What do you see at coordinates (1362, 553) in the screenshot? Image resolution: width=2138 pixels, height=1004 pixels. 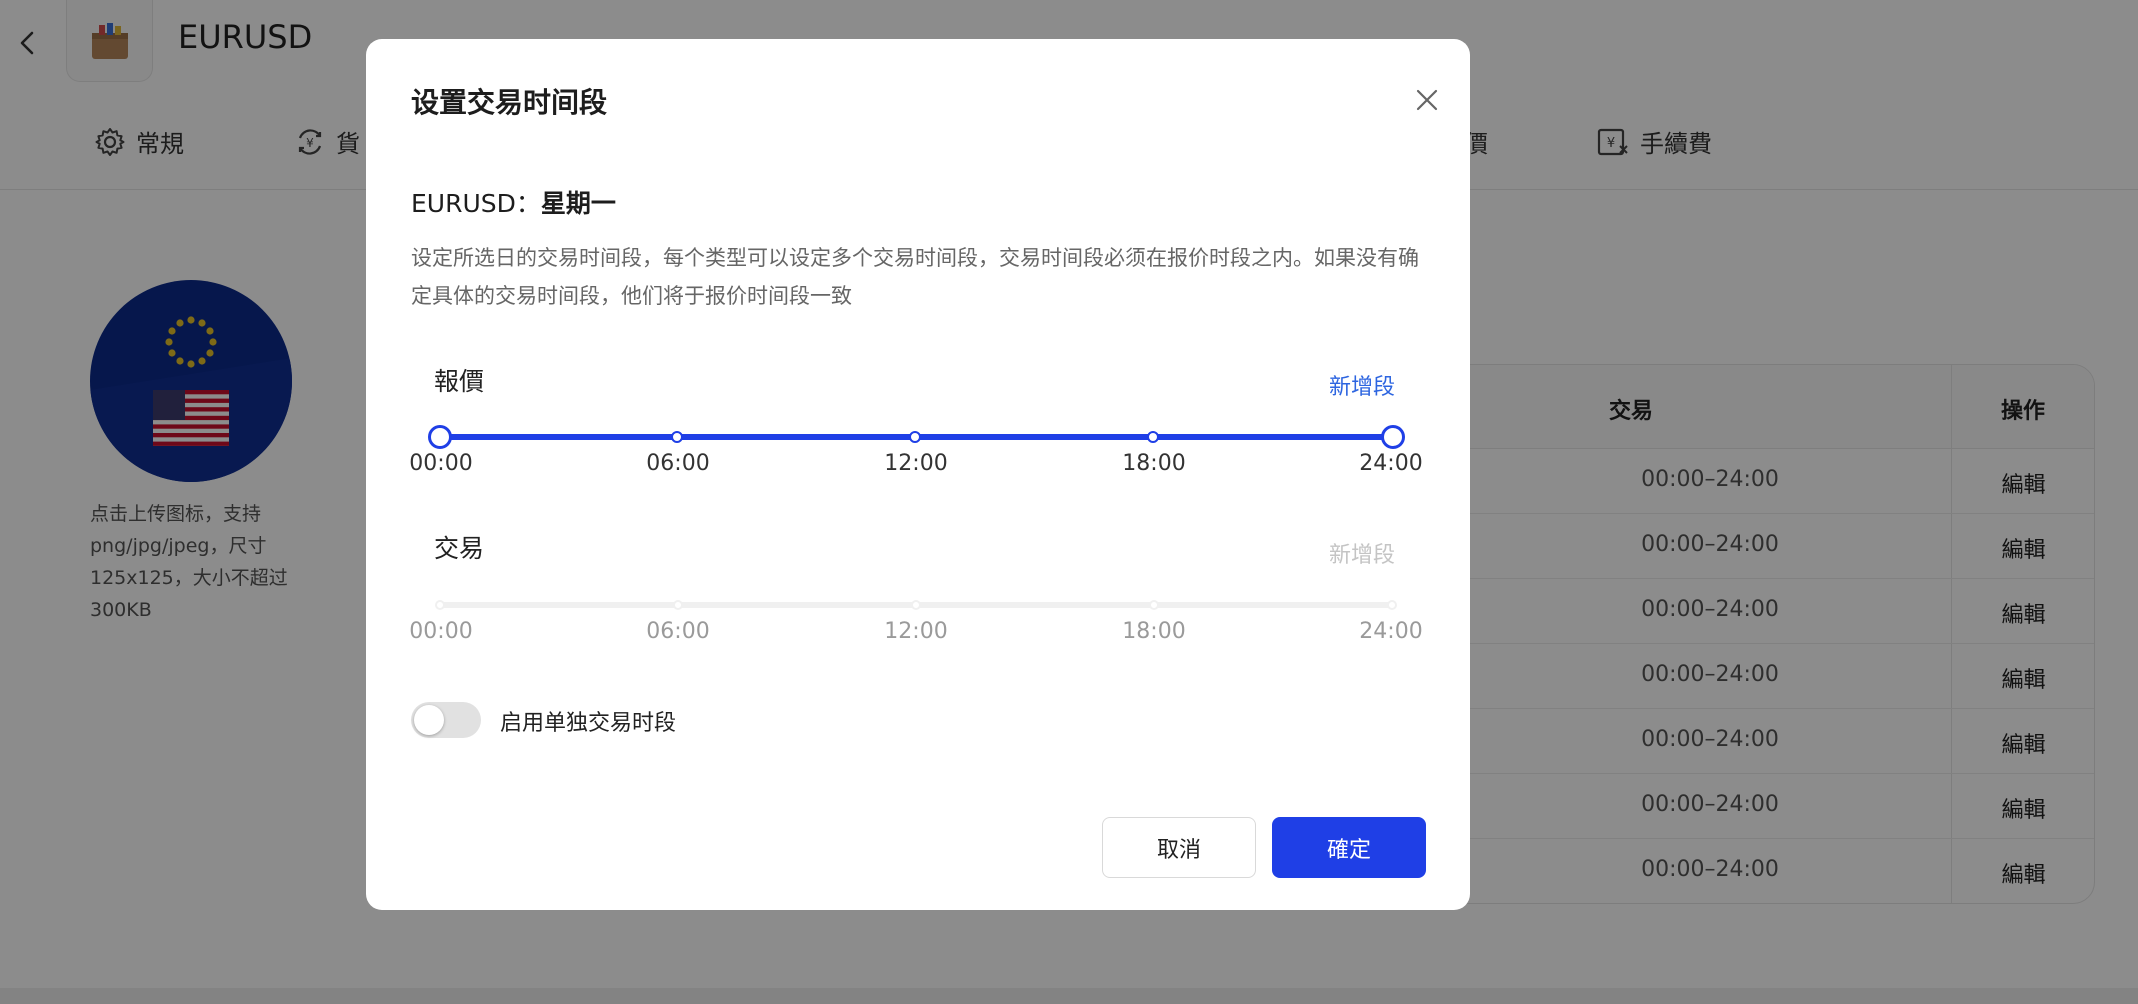 I see `add-trade-segment-button: 新增段` at bounding box center [1362, 553].